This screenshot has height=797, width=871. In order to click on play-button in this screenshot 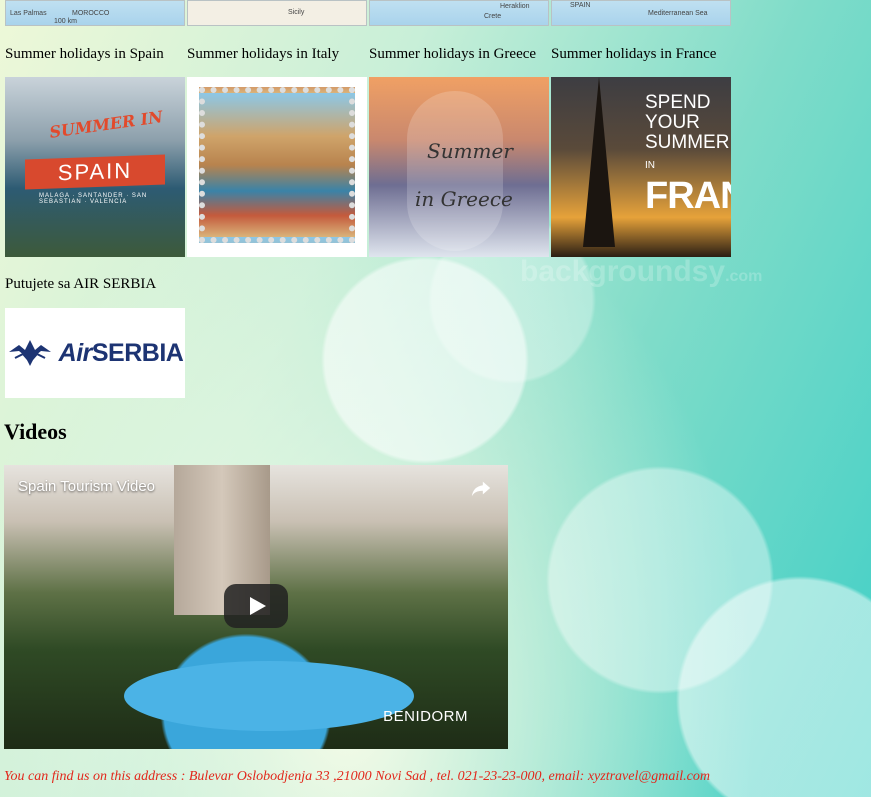, I will do `click(256, 606)`.